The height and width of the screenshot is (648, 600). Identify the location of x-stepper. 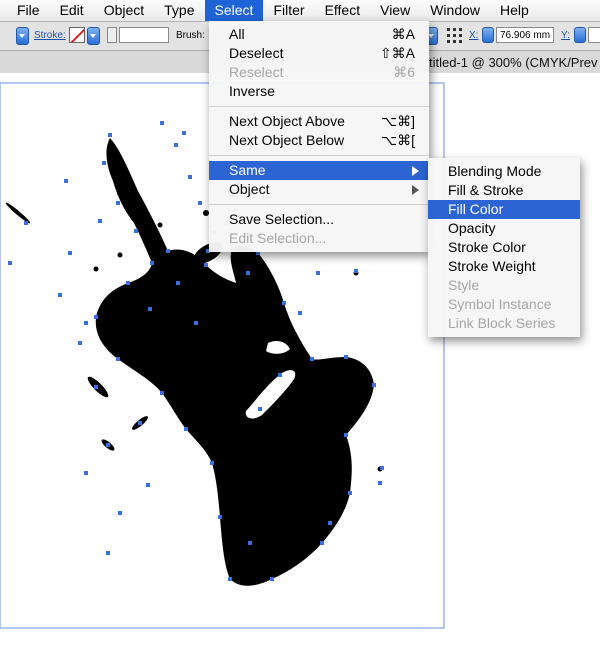
(488, 35).